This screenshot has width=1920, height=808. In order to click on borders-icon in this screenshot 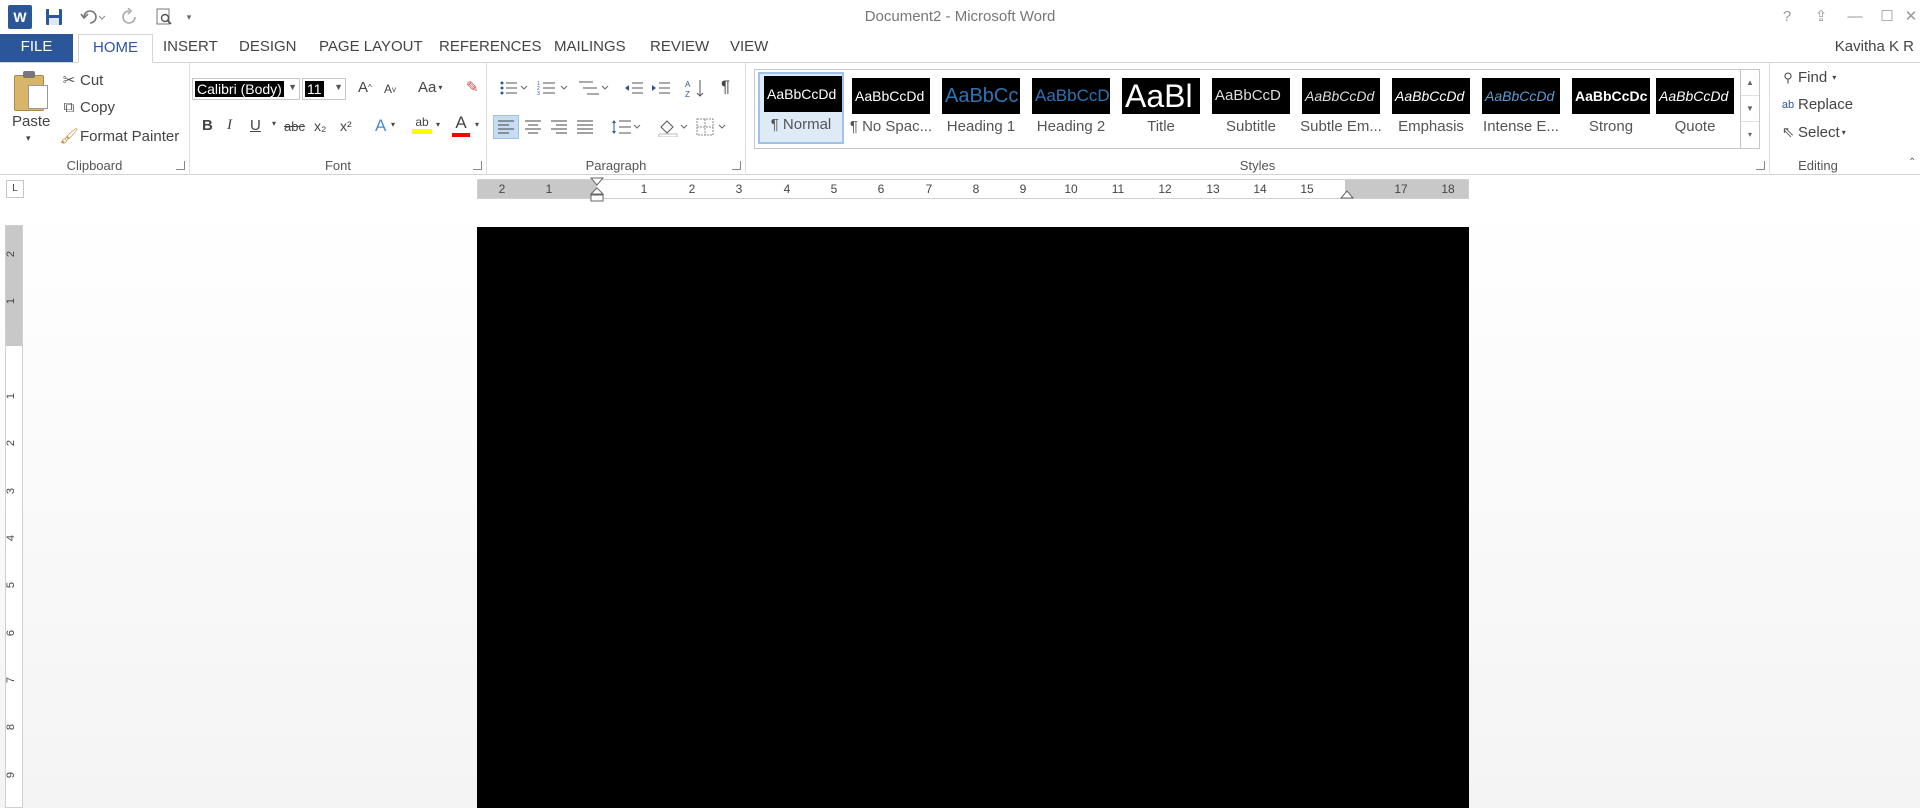, I will do `click(712, 127)`.